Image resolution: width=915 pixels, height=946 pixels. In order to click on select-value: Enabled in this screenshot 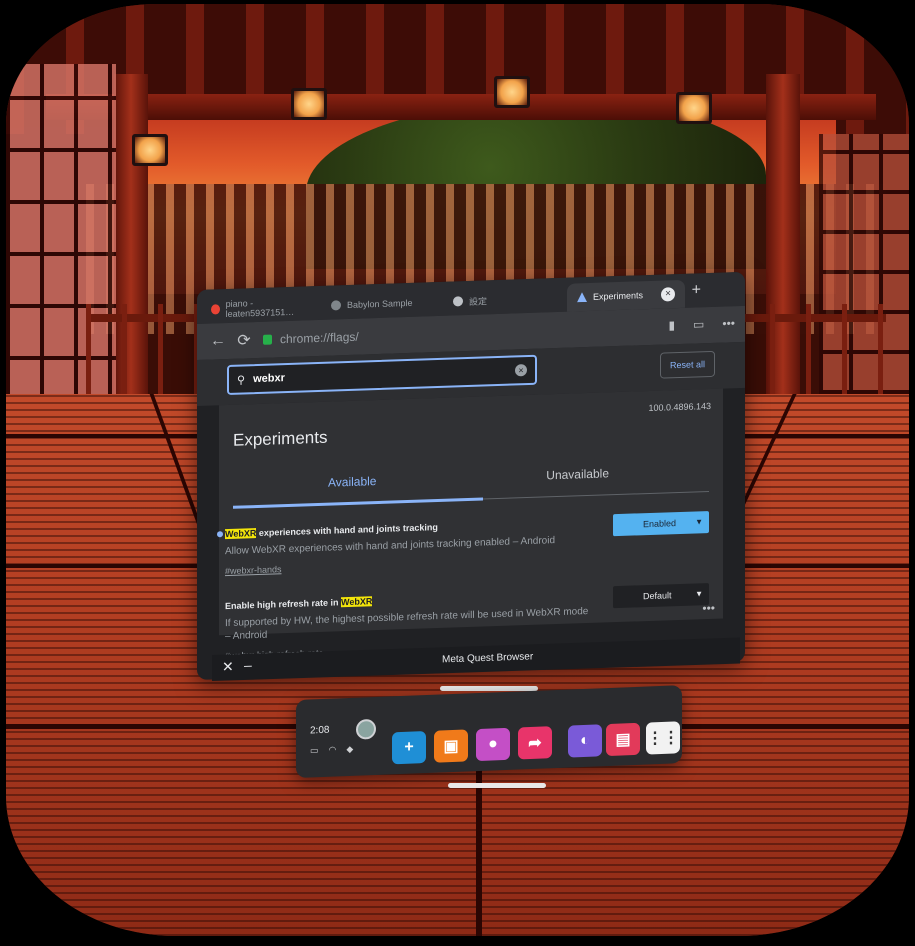, I will do `click(660, 524)`.